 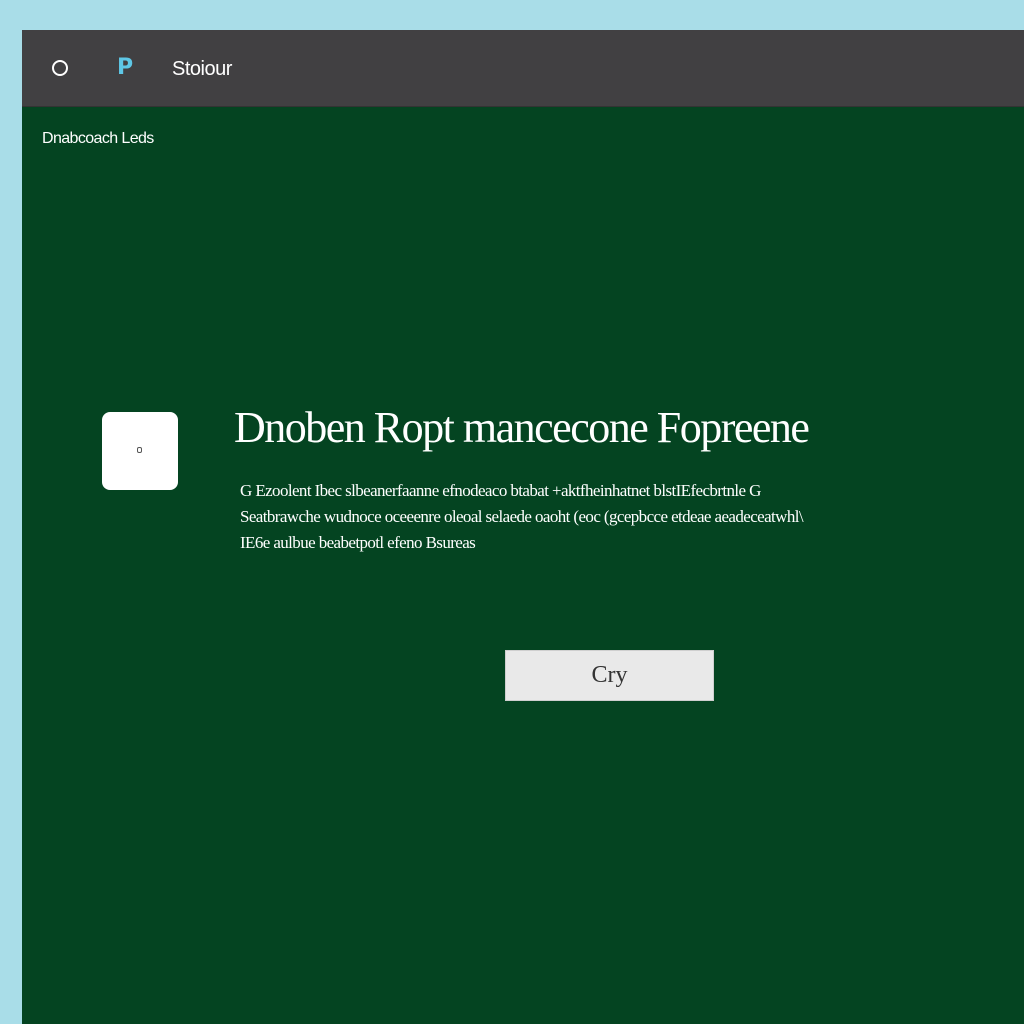 What do you see at coordinates (60, 68) in the screenshot?
I see `circle-icon` at bounding box center [60, 68].